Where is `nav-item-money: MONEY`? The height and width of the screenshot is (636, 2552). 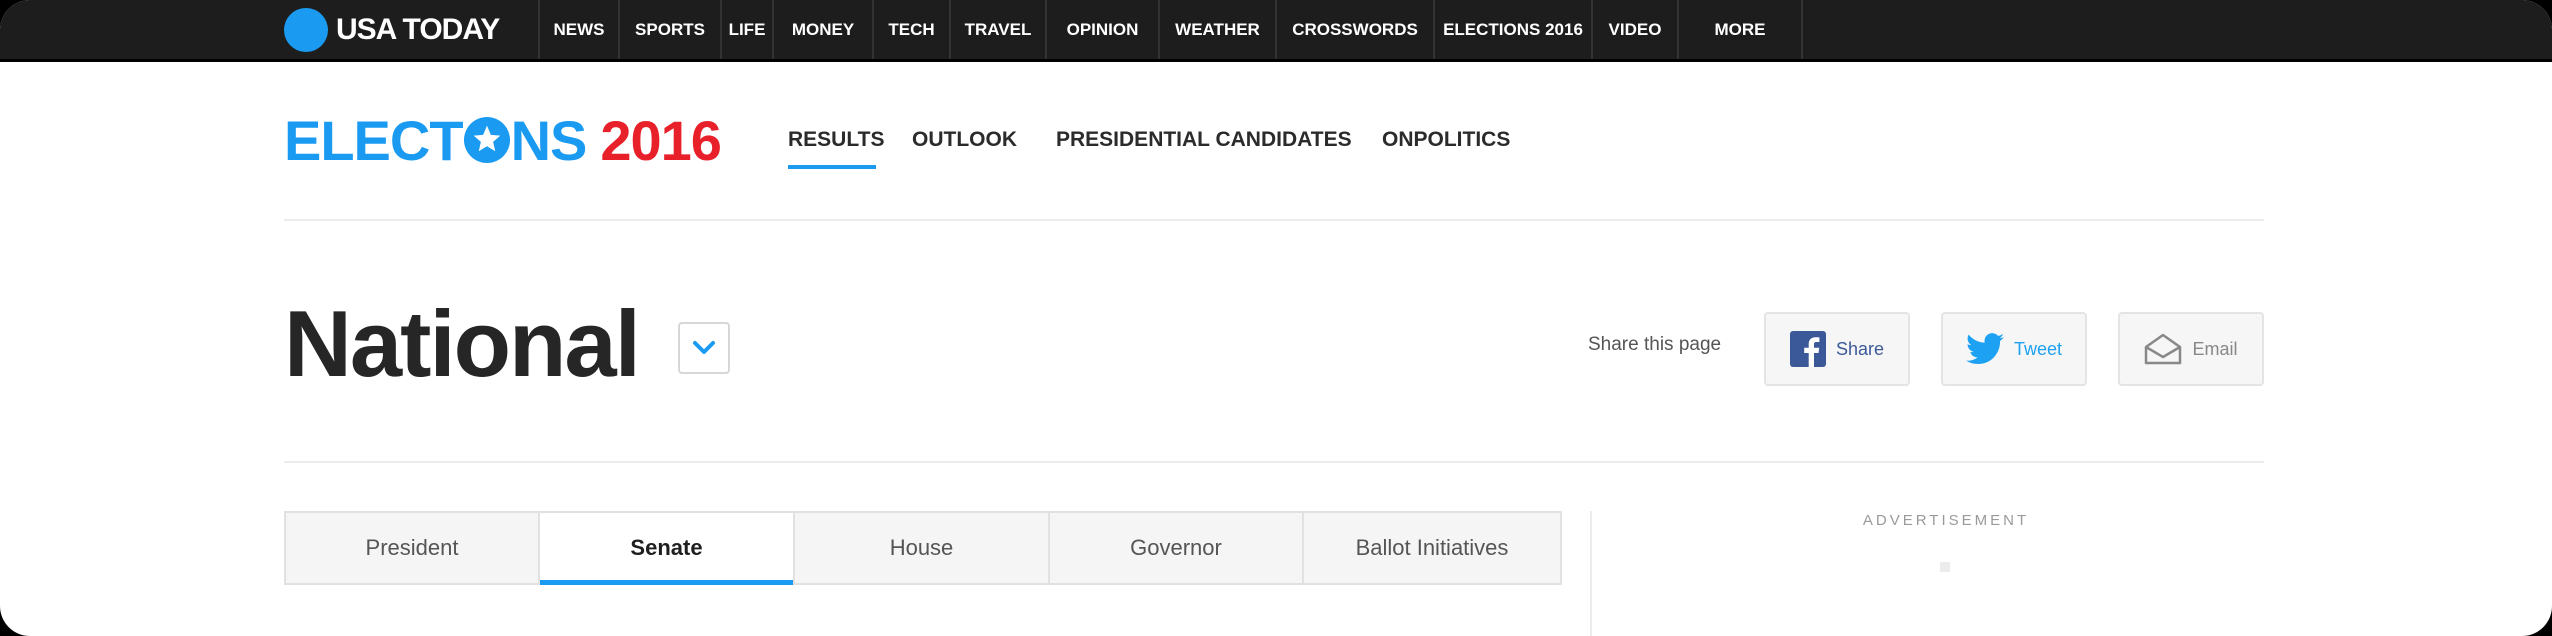 nav-item-money: MONEY is located at coordinates (822, 29).